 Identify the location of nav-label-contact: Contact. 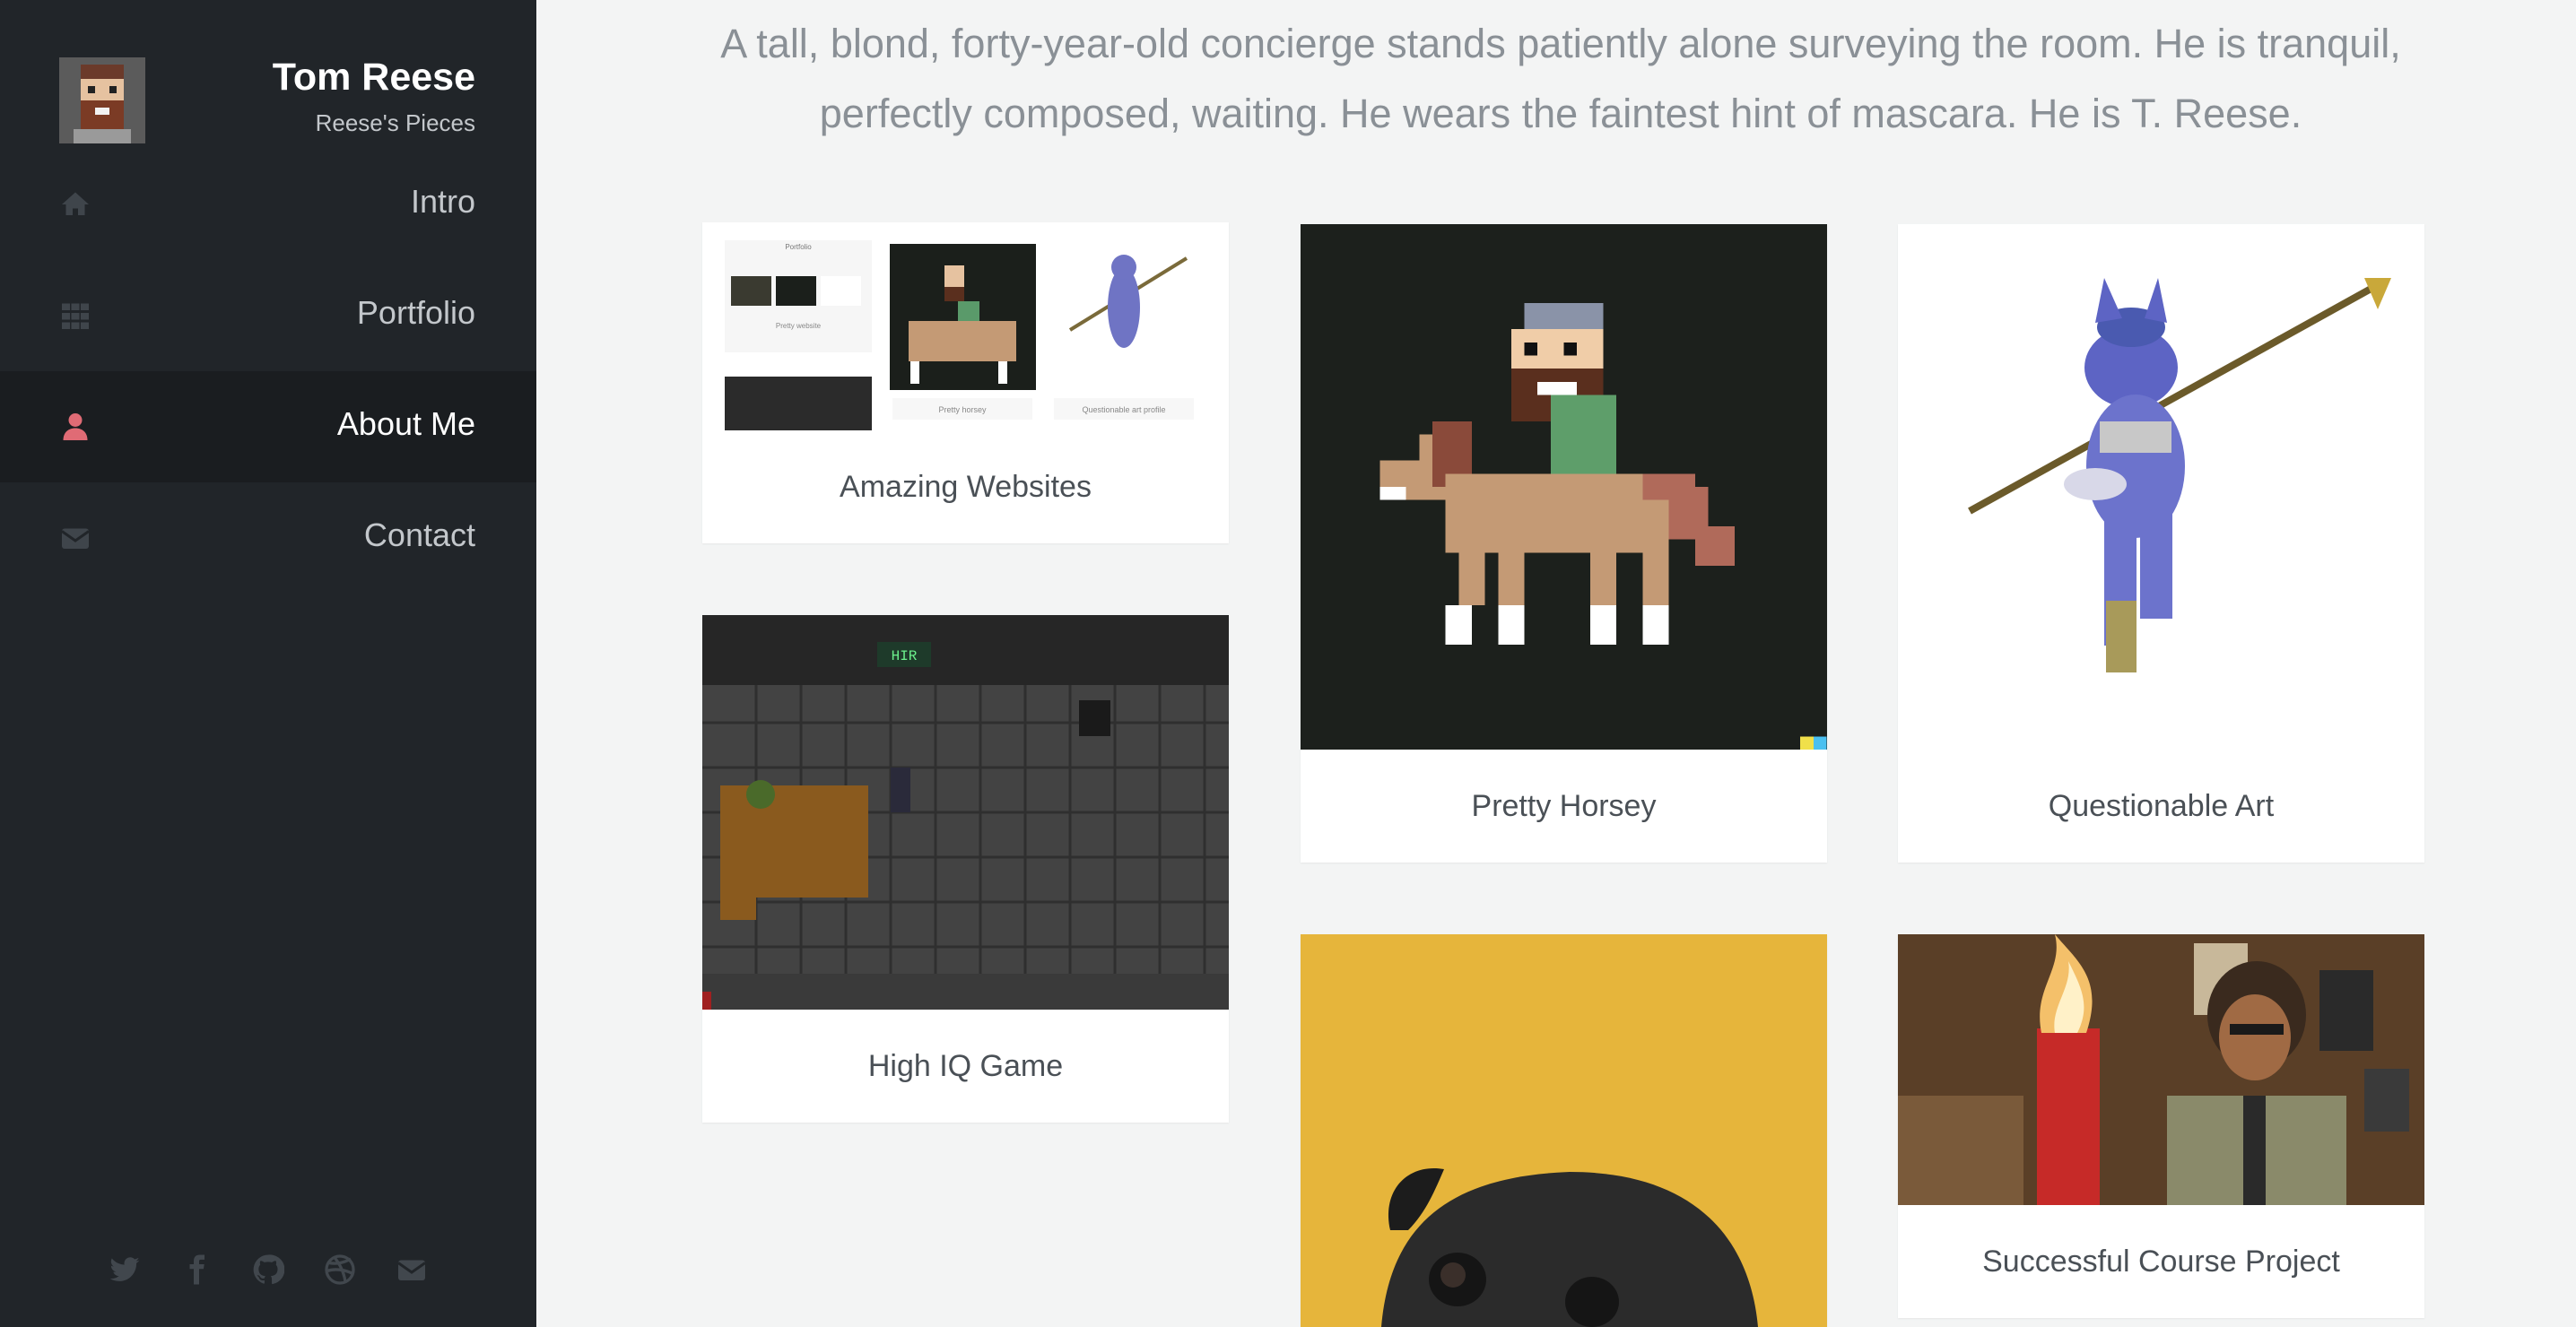
(419, 535).